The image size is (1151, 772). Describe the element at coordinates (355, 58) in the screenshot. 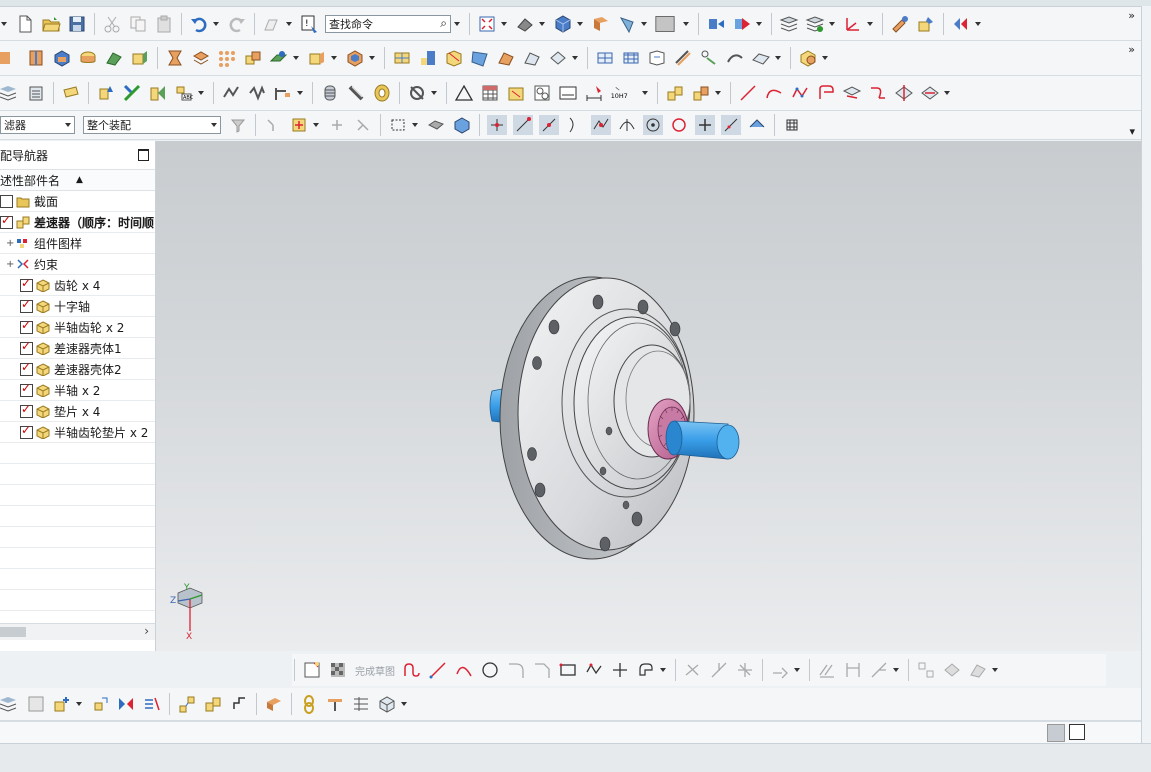

I see `shell-icon` at that location.